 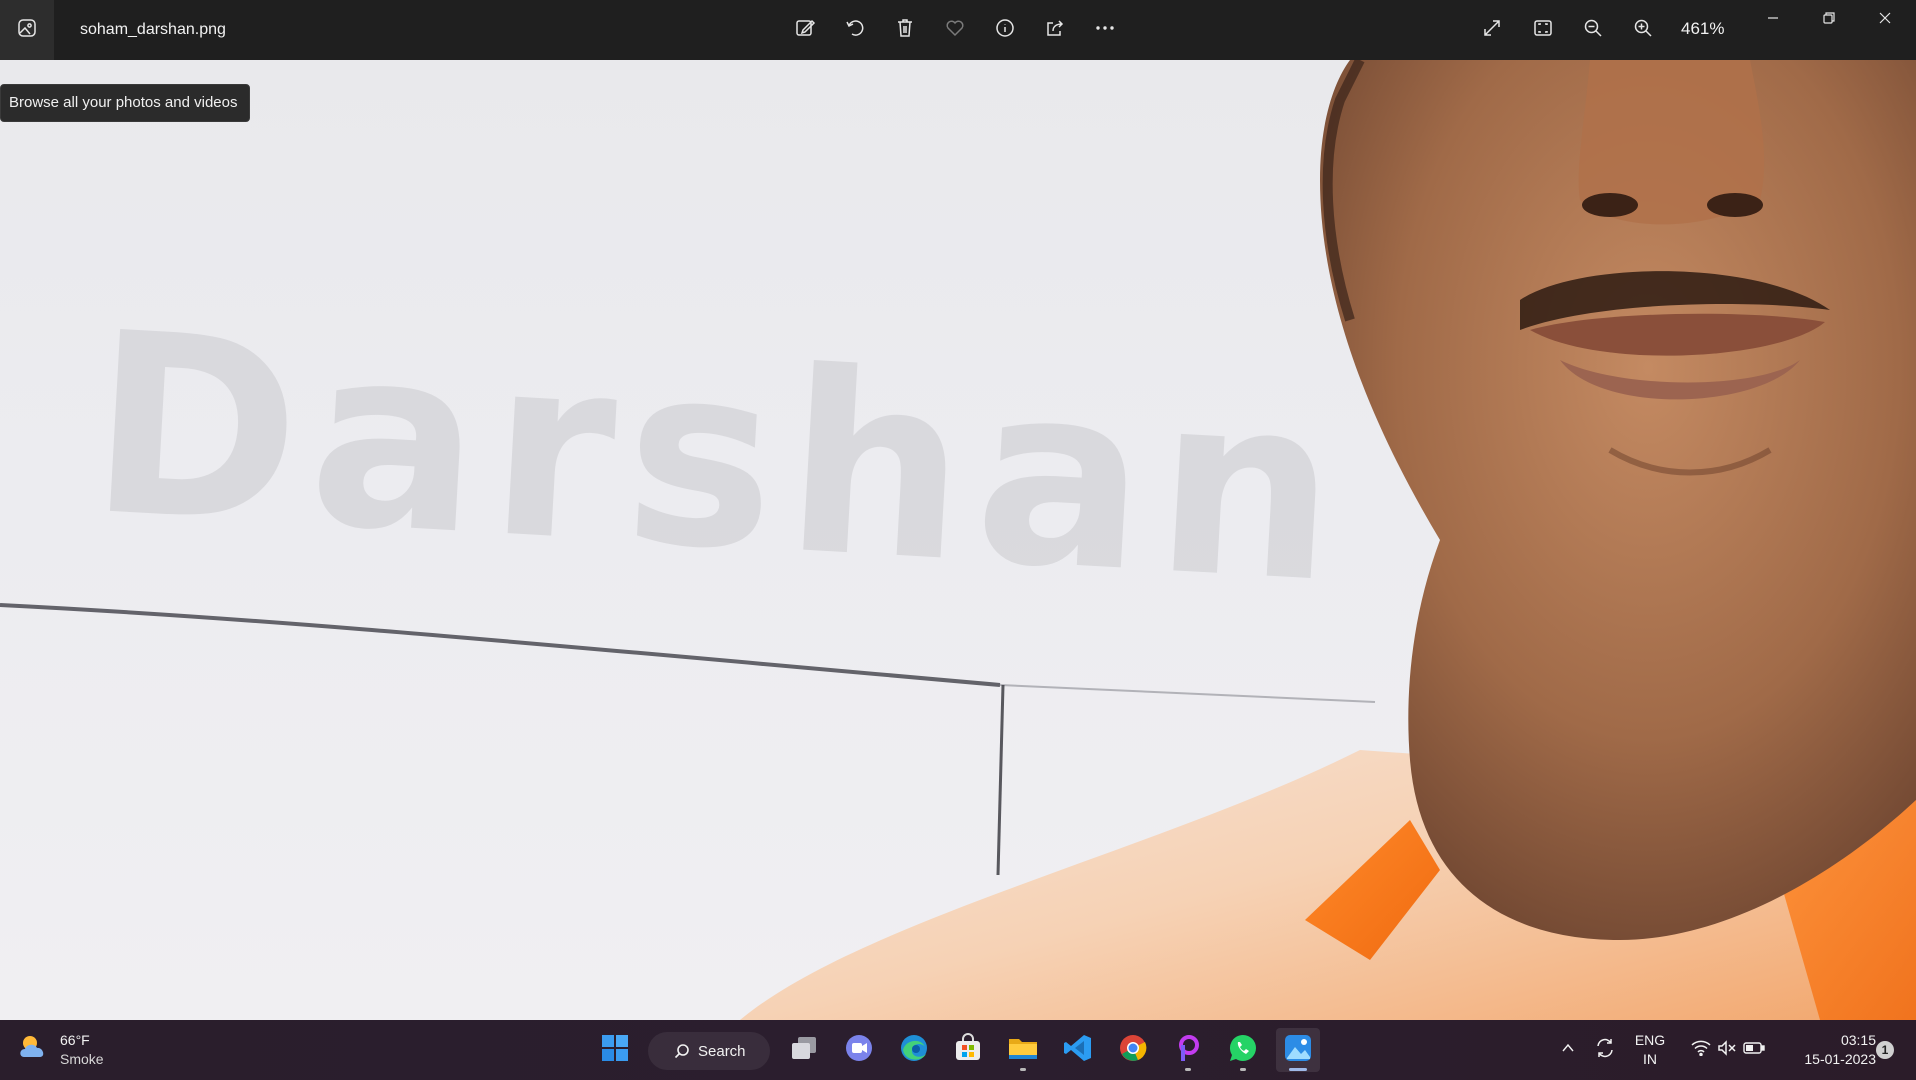 I want to click on fit-to-window-icon, so click(x=1543, y=30).